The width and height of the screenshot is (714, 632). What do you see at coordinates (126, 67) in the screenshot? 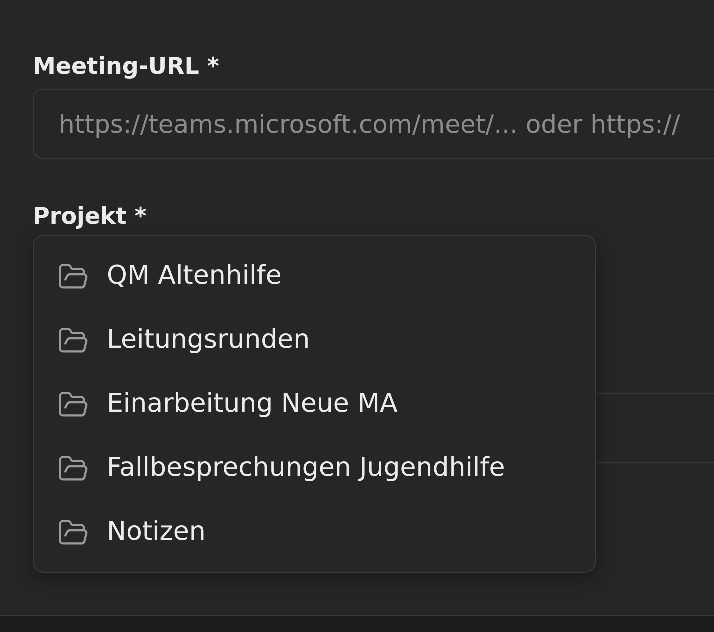
I see `field-label: Meeting-URL *` at bounding box center [126, 67].